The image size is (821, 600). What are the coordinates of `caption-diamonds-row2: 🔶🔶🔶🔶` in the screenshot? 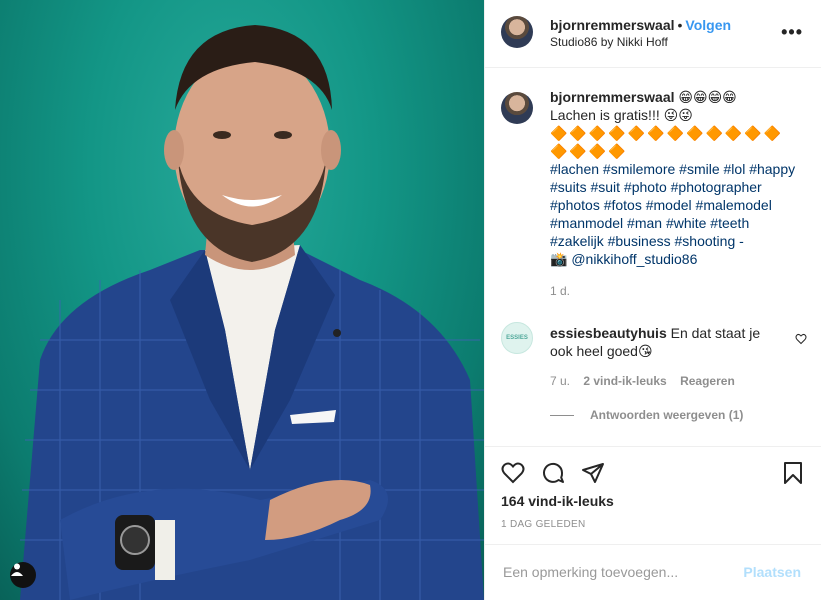 It's located at (589, 151).